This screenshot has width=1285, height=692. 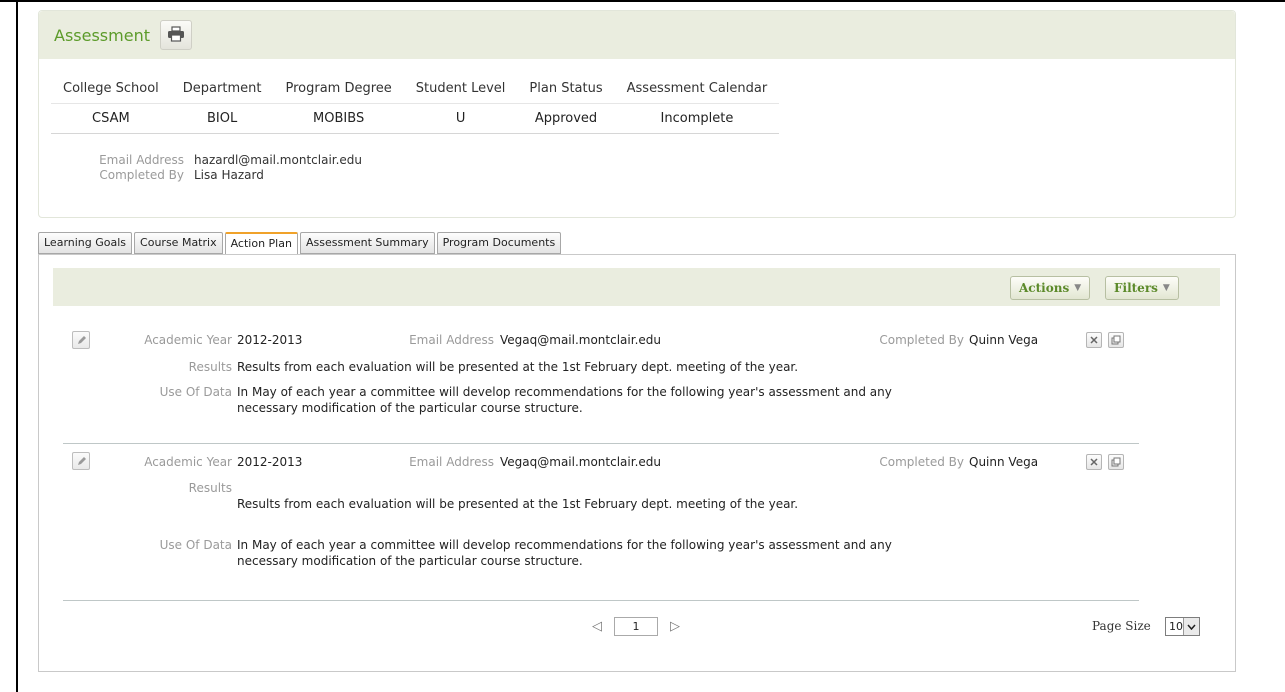 I want to click on actions-button: Actions ▼, so click(x=1050, y=288).